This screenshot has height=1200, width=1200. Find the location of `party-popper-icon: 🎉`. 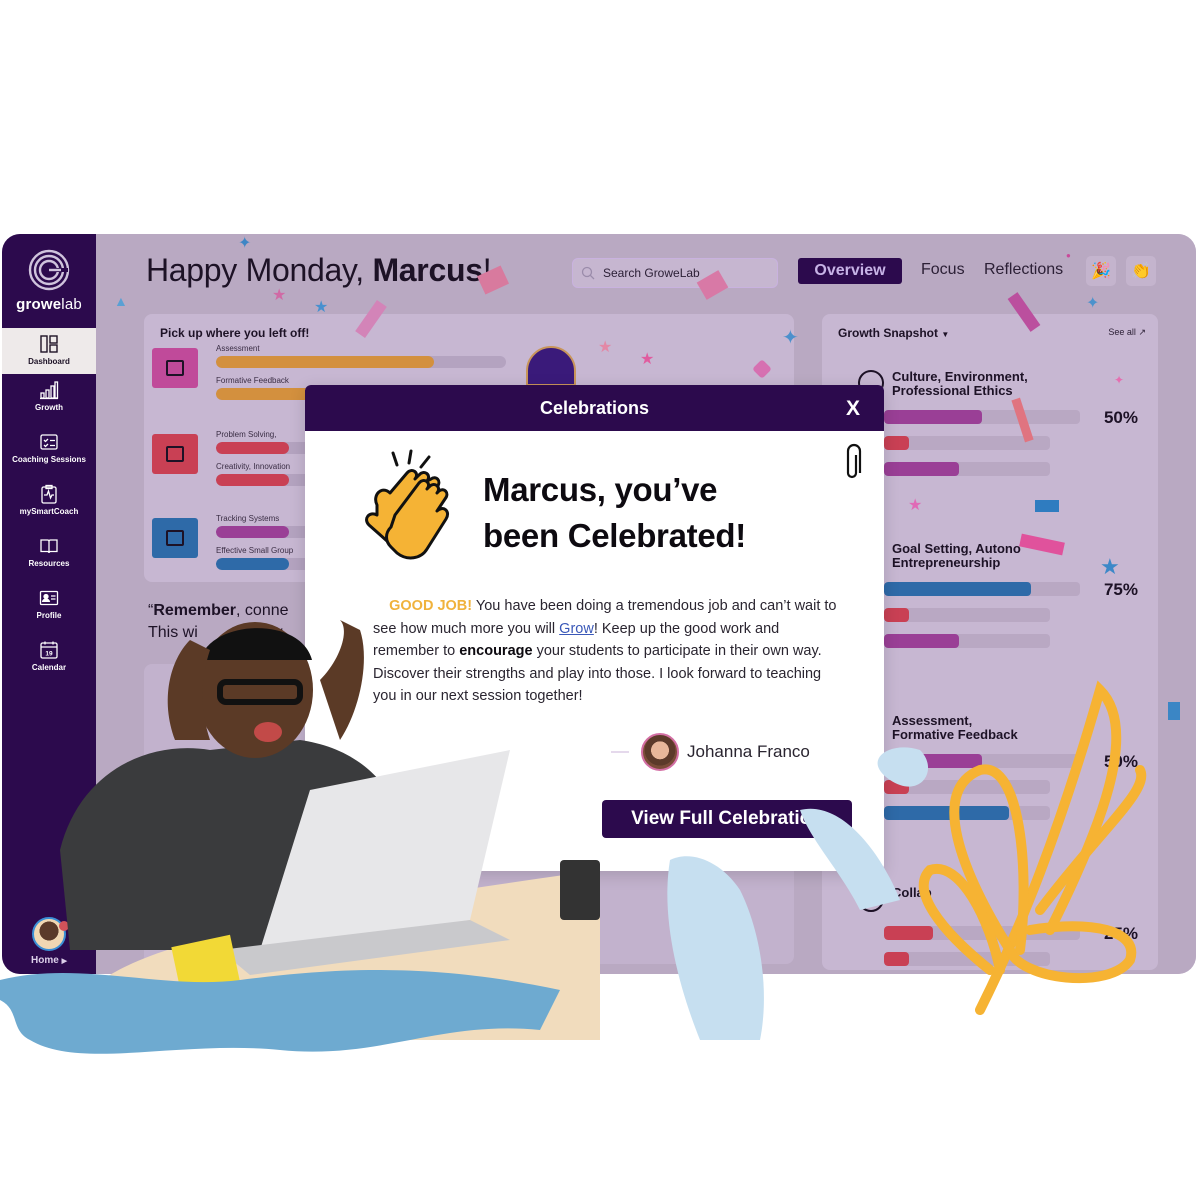

party-popper-icon: 🎉 is located at coordinates (1101, 271).